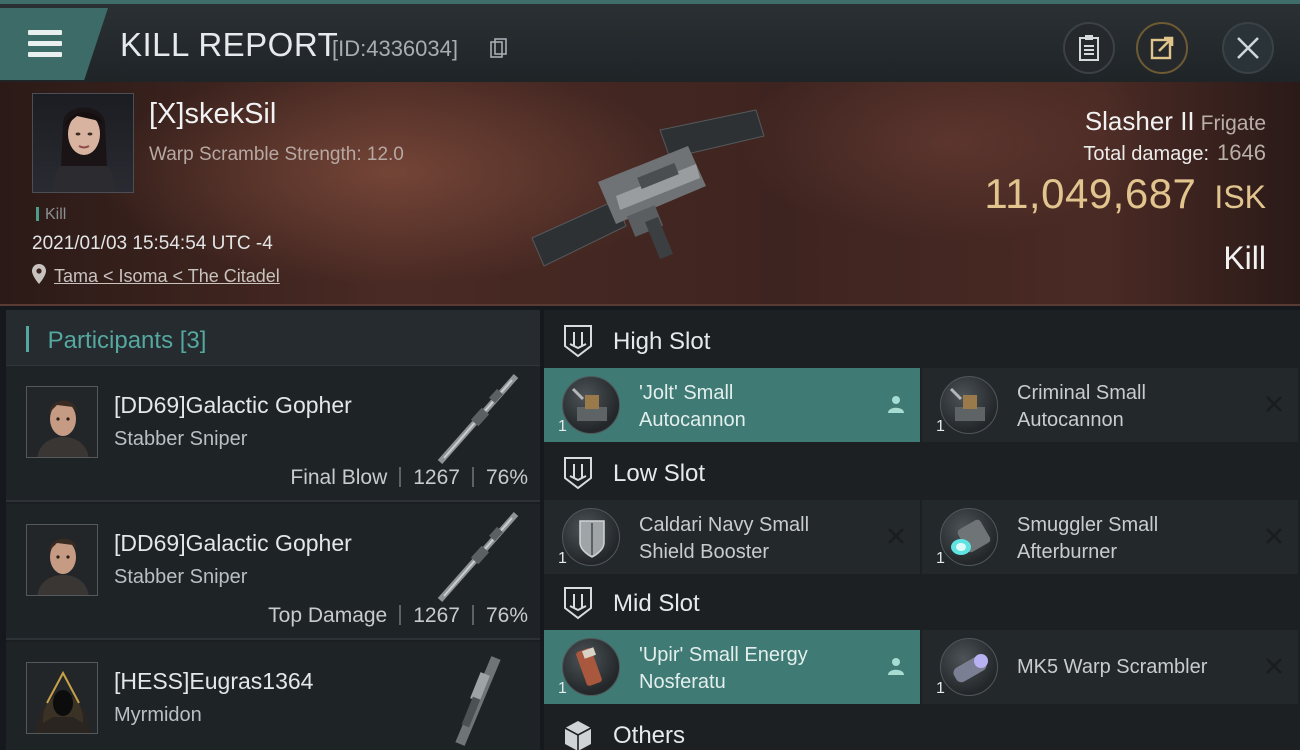  I want to click on warp-scramble-strength: Warp Scramble Strength: 12.0, so click(276, 154).